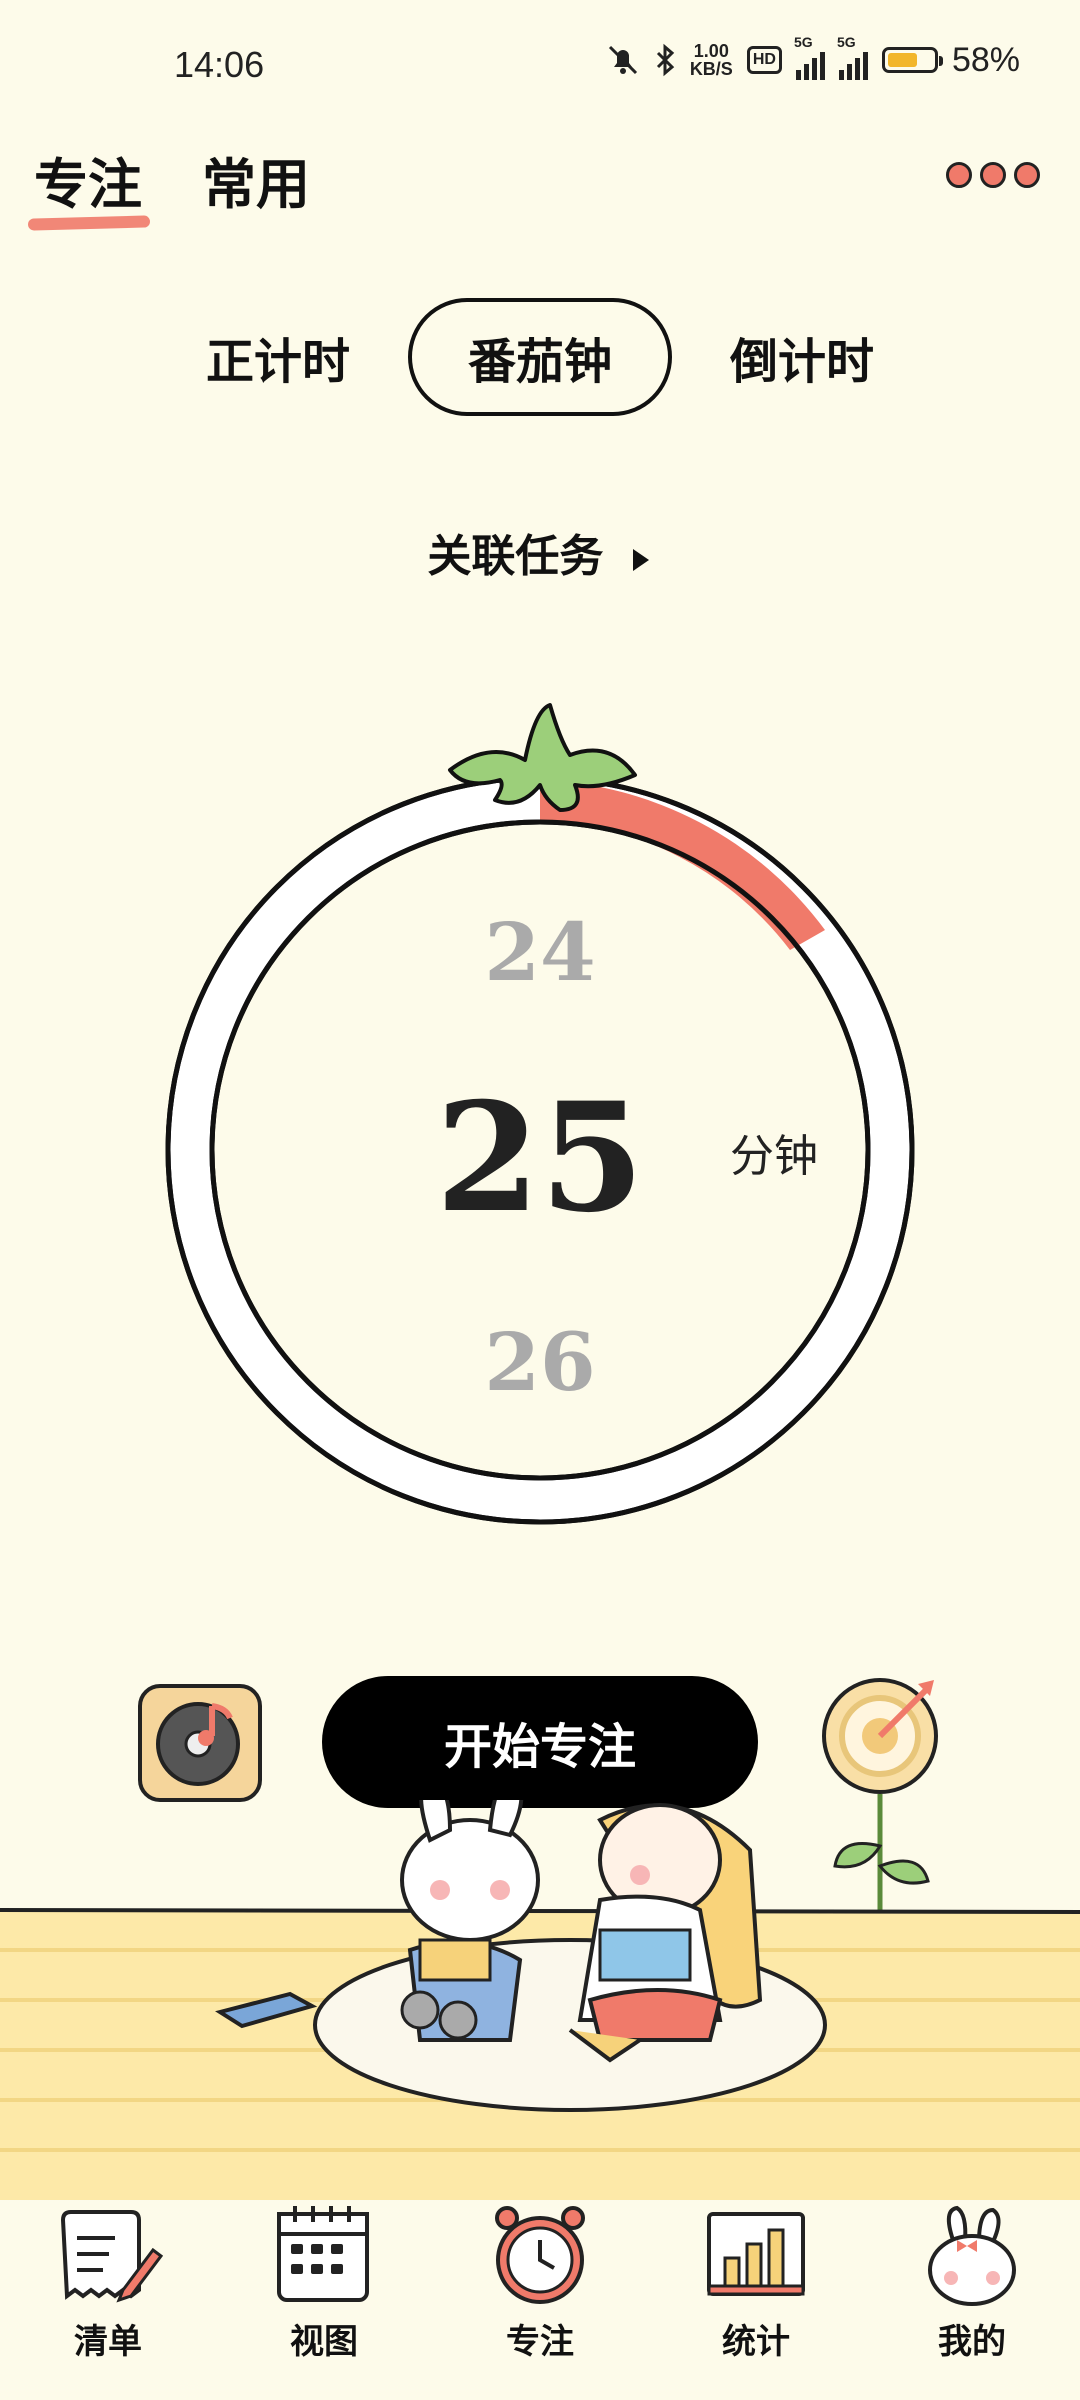 This screenshot has height=2400, width=1080. I want to click on mode-pomodoro: 番茄钟, so click(539, 357).